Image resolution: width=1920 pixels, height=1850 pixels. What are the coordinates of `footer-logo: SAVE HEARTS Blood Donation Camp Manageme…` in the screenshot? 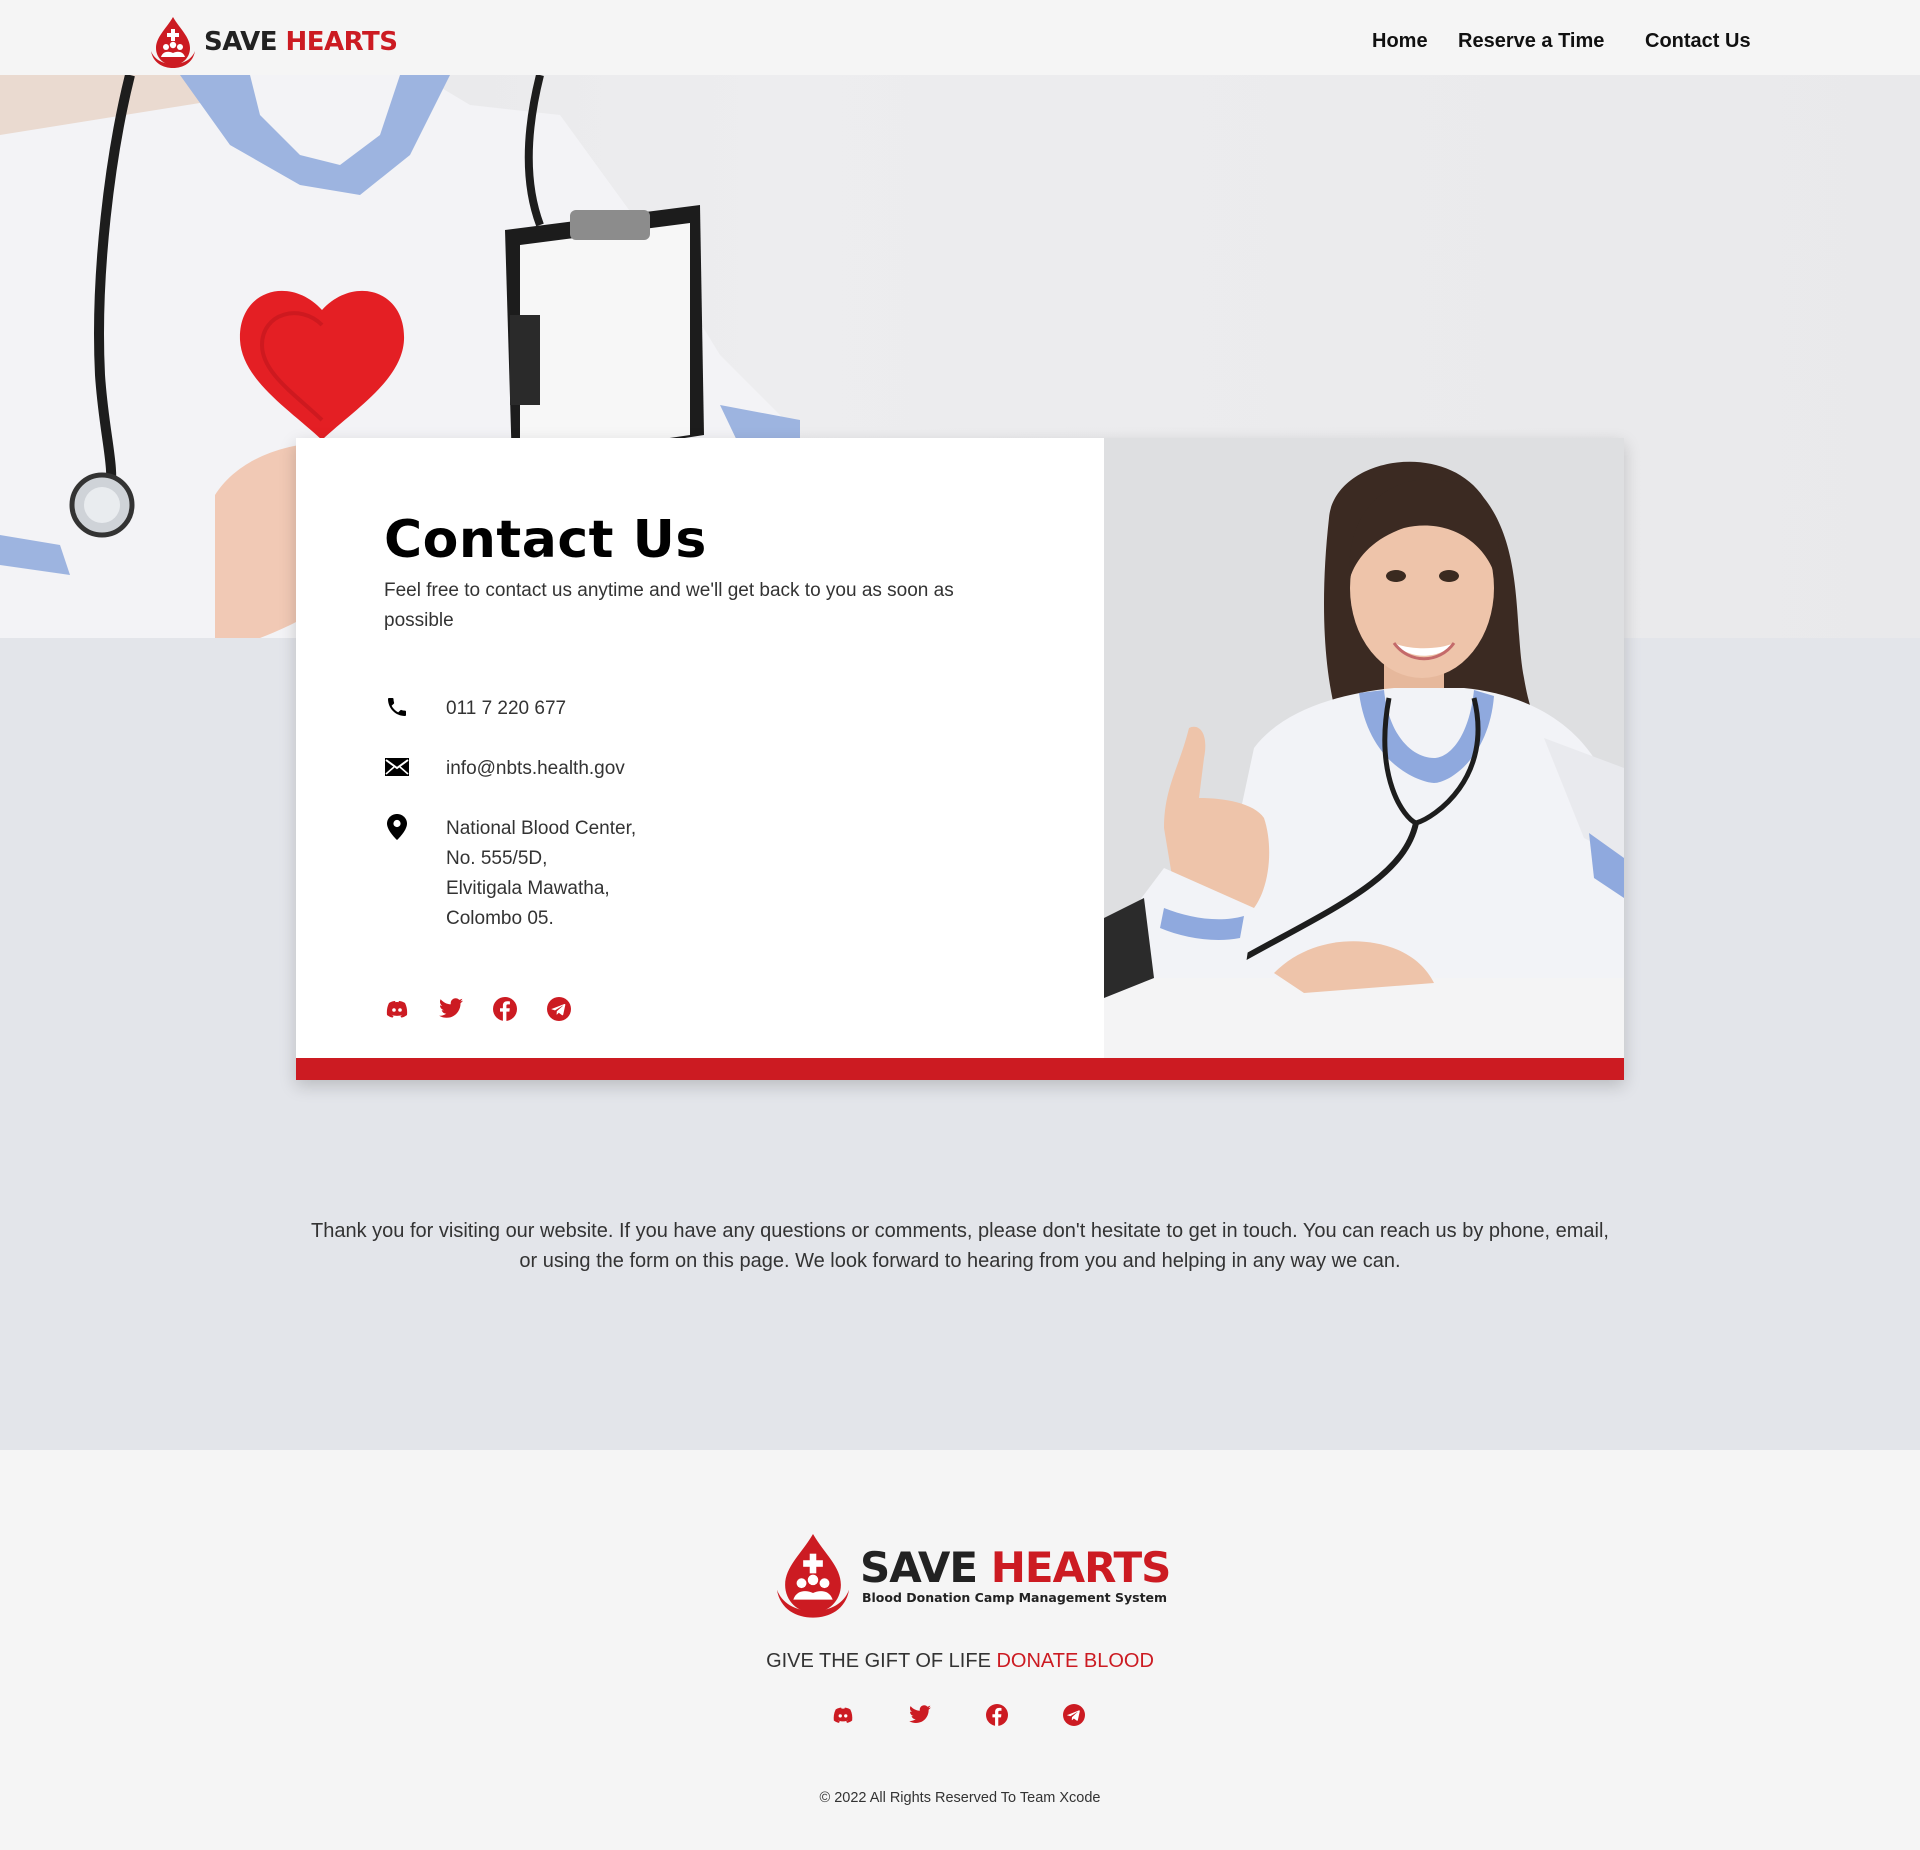 It's located at (972, 1575).